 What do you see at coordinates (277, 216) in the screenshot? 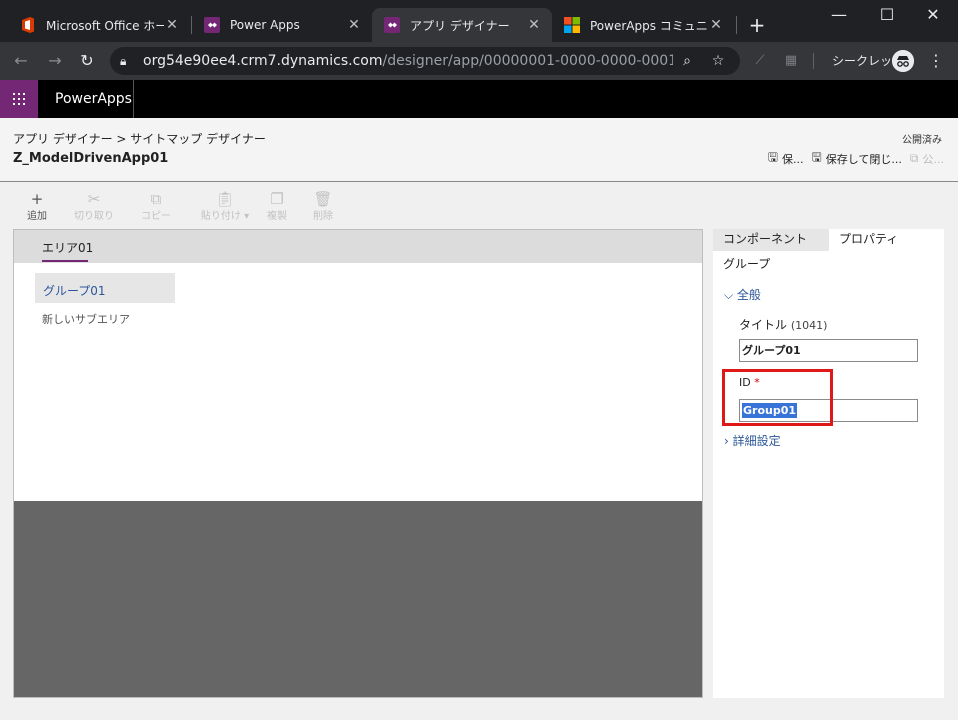
I see `duplicate-label: 複製` at bounding box center [277, 216].